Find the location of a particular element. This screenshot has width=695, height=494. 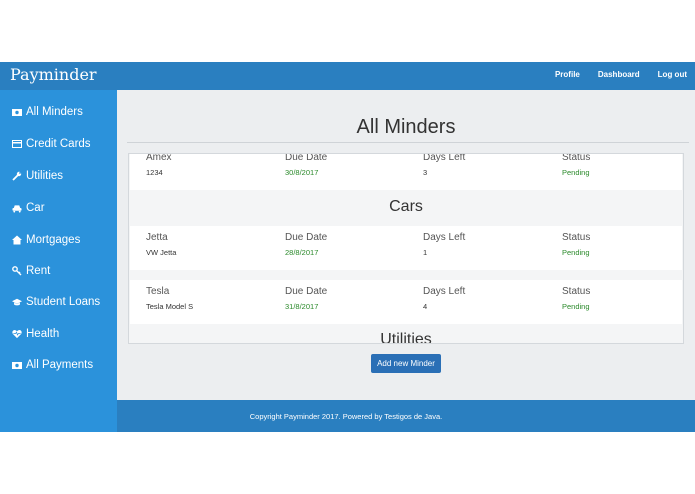

minder-sub: VW Jetta is located at coordinates (161, 252).